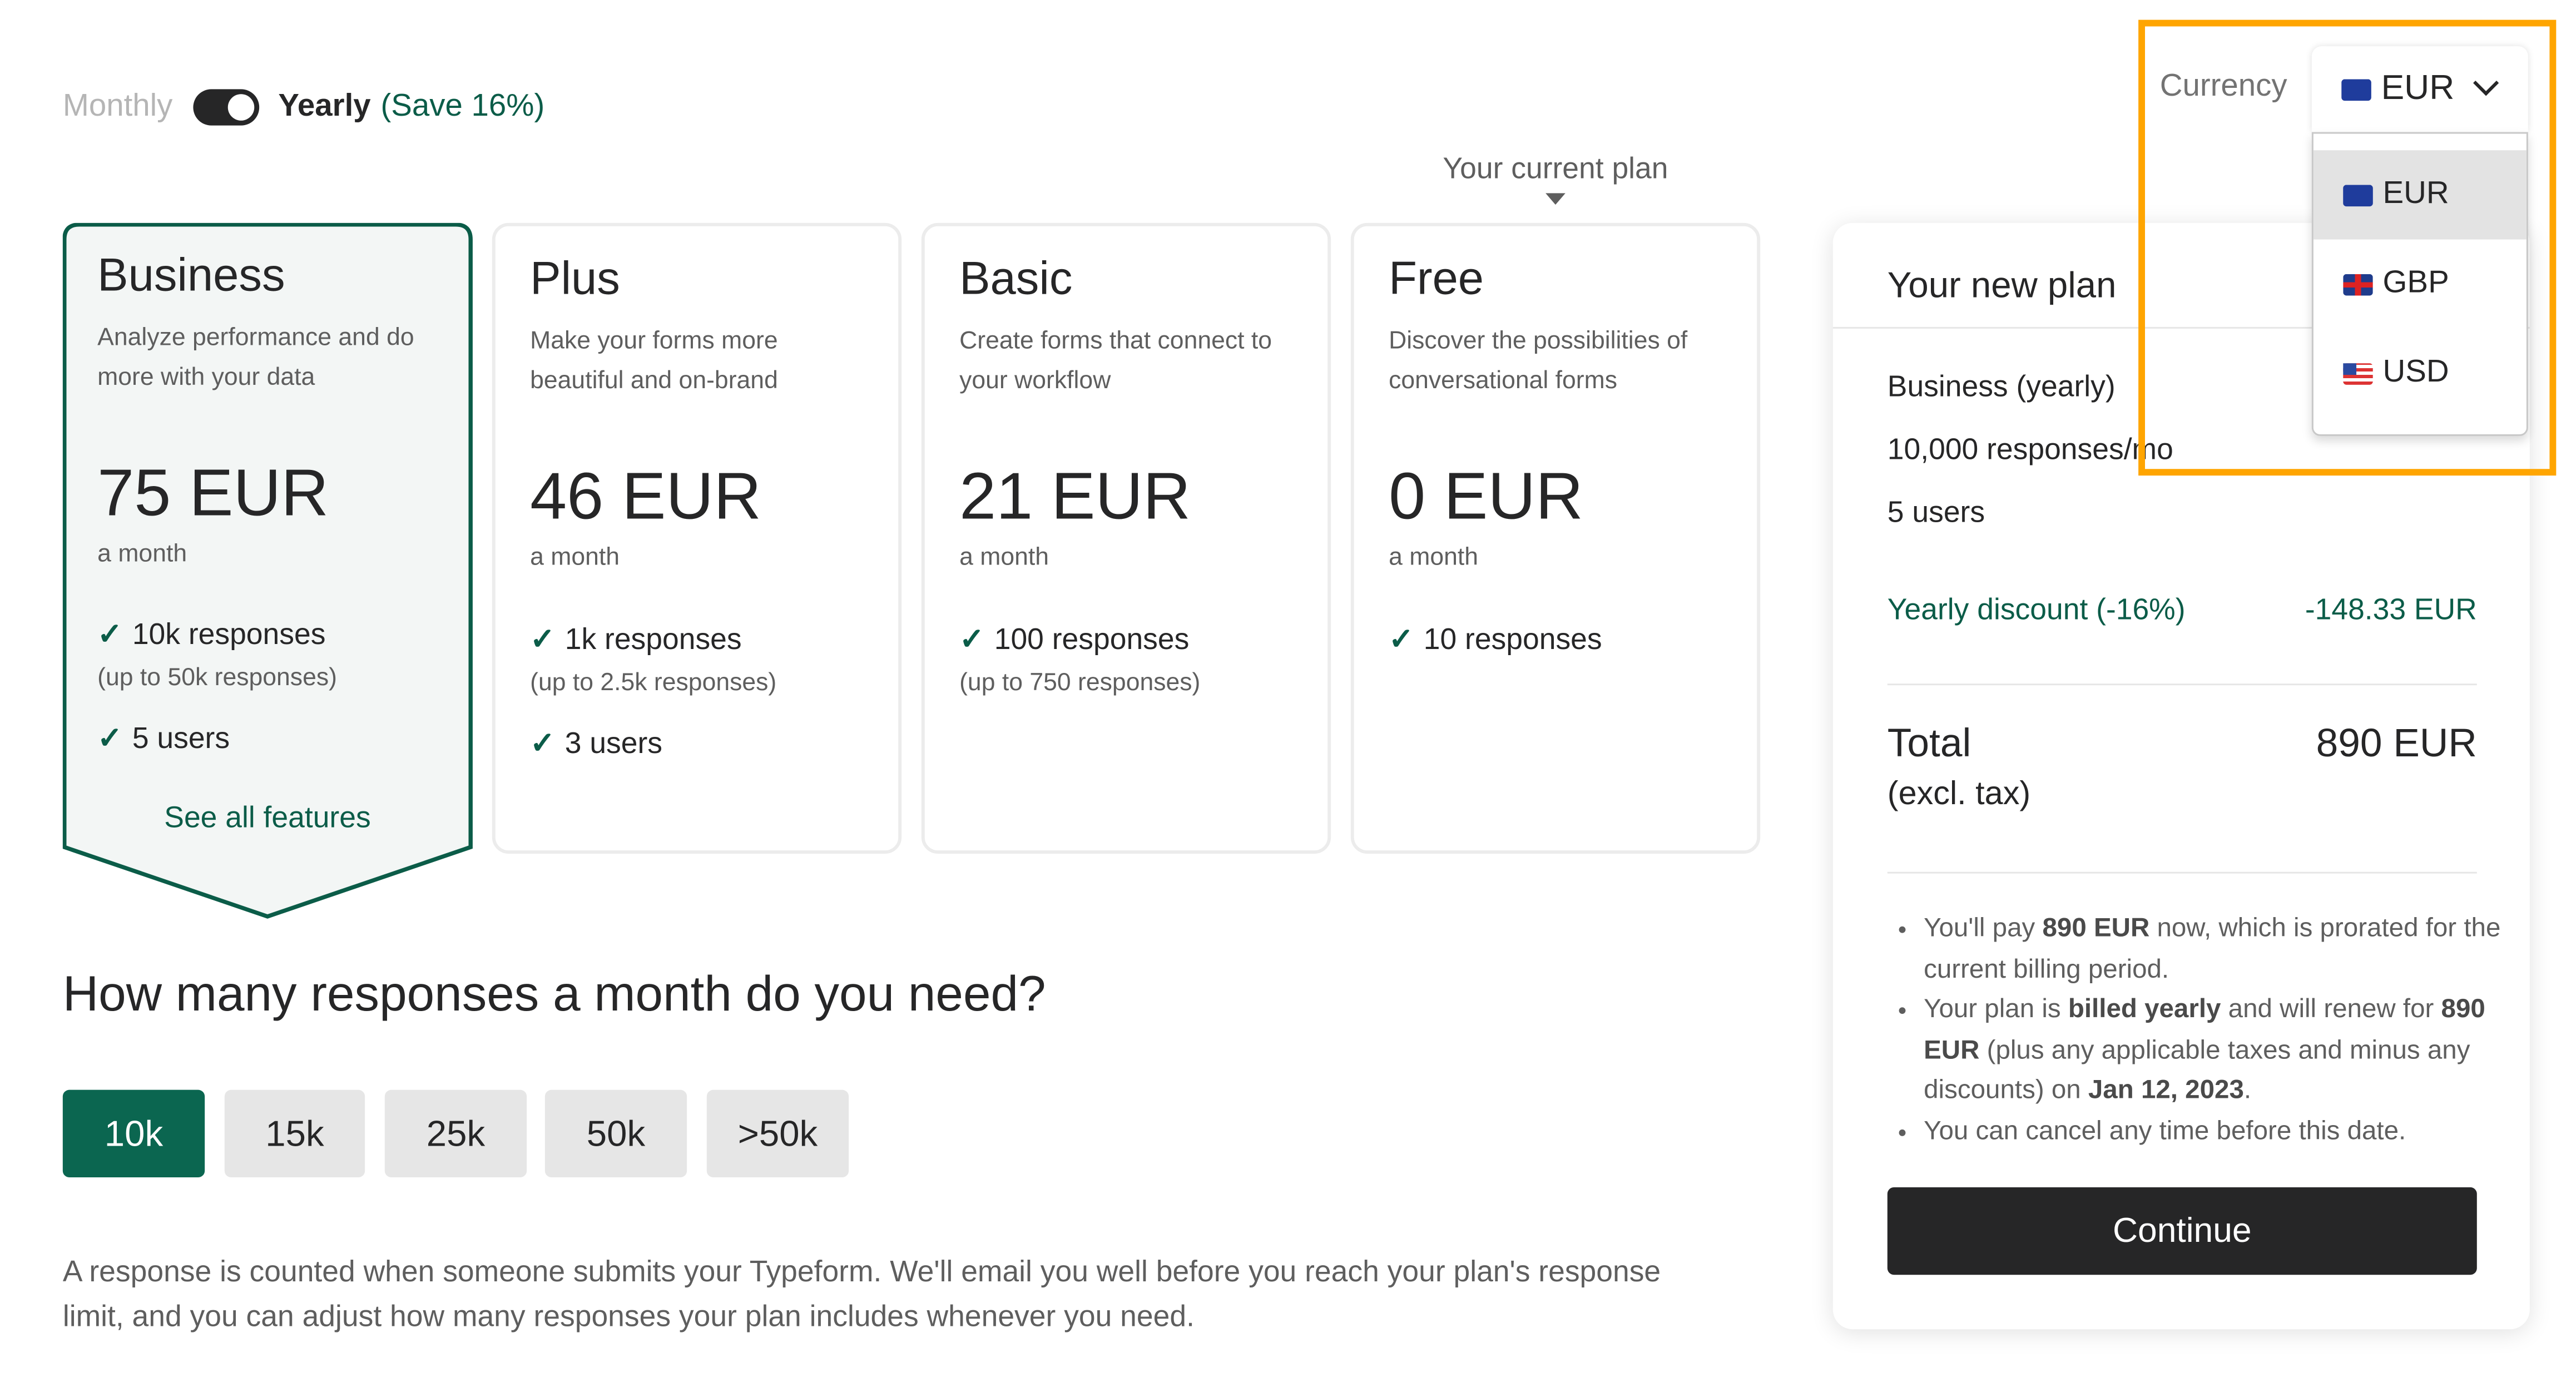  Describe the element at coordinates (1080, 682) in the screenshot. I see `feature-sub: (up to 750 responses)` at that location.